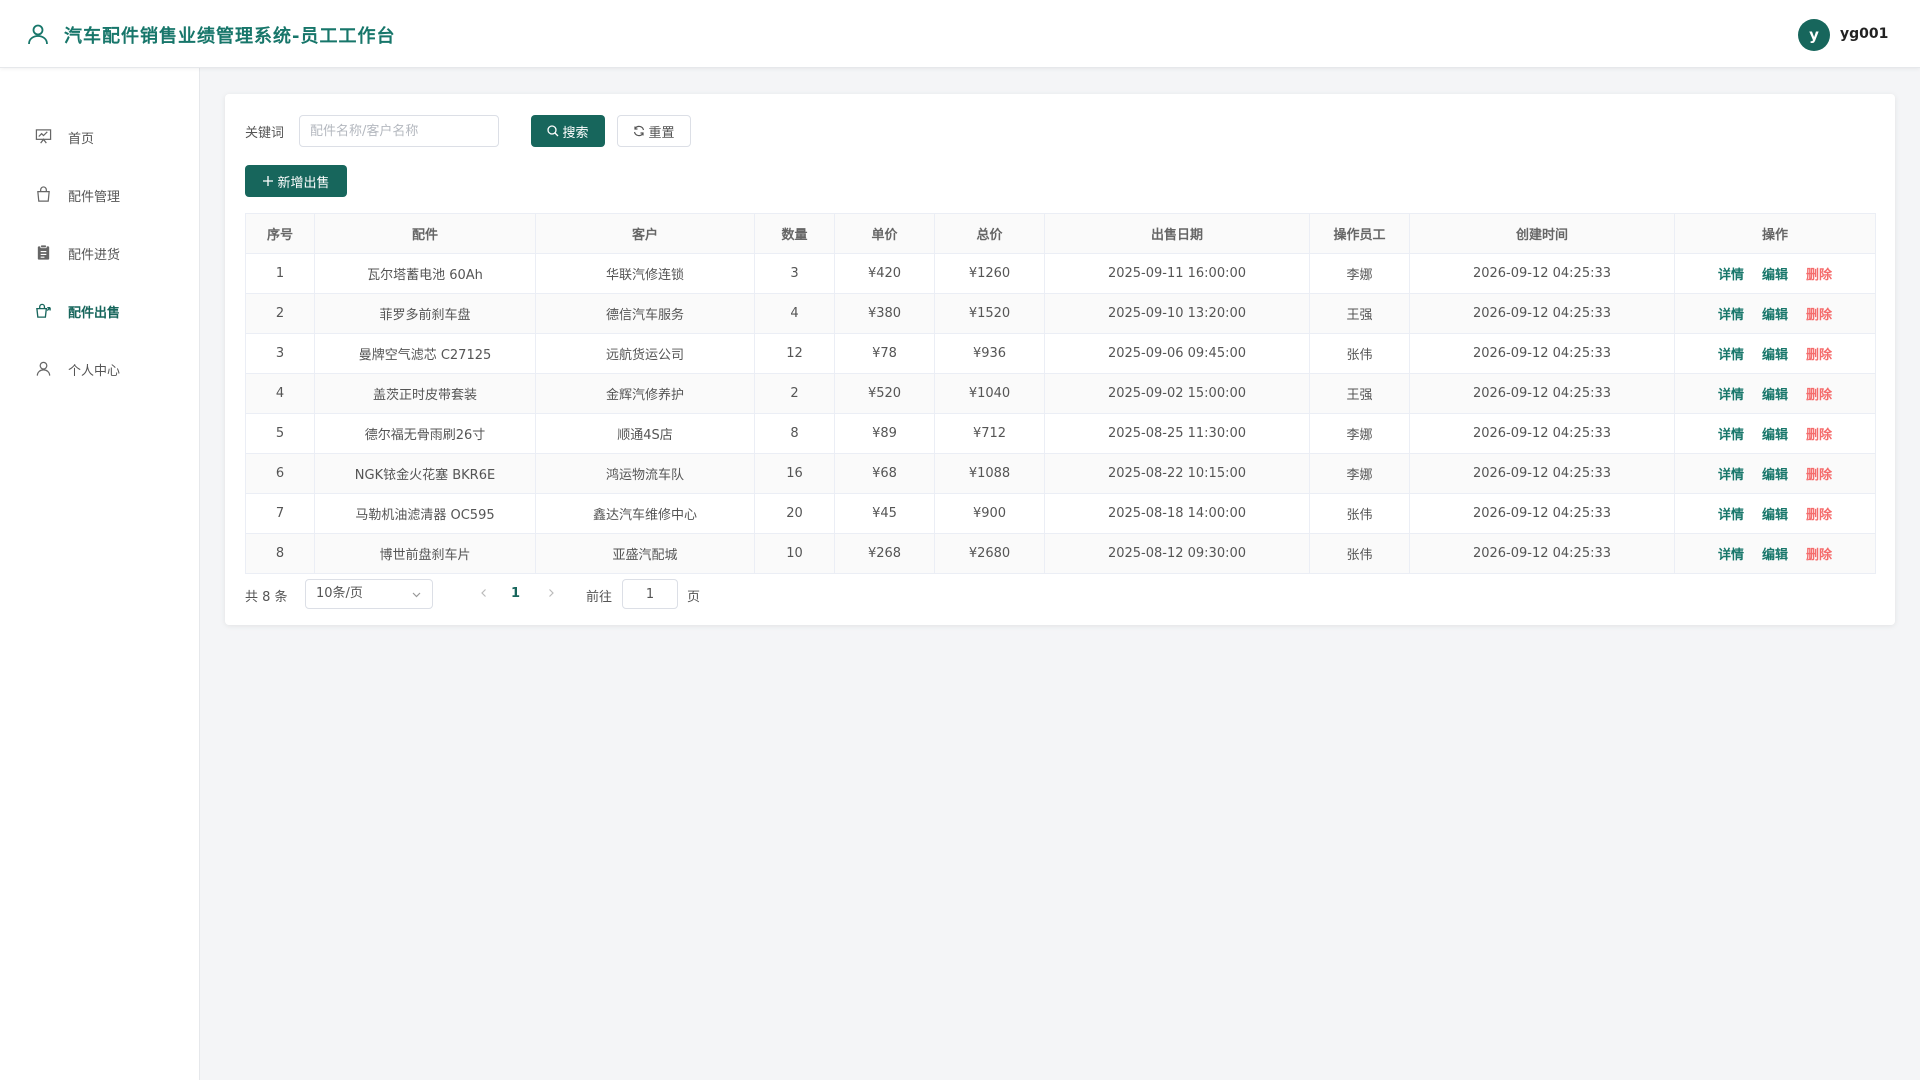 This screenshot has width=1920, height=1080. What do you see at coordinates (960, 34) in the screenshot?
I see `top-header: 汽车配件销售业绩管理系统-员工工作台 y yg001` at bounding box center [960, 34].